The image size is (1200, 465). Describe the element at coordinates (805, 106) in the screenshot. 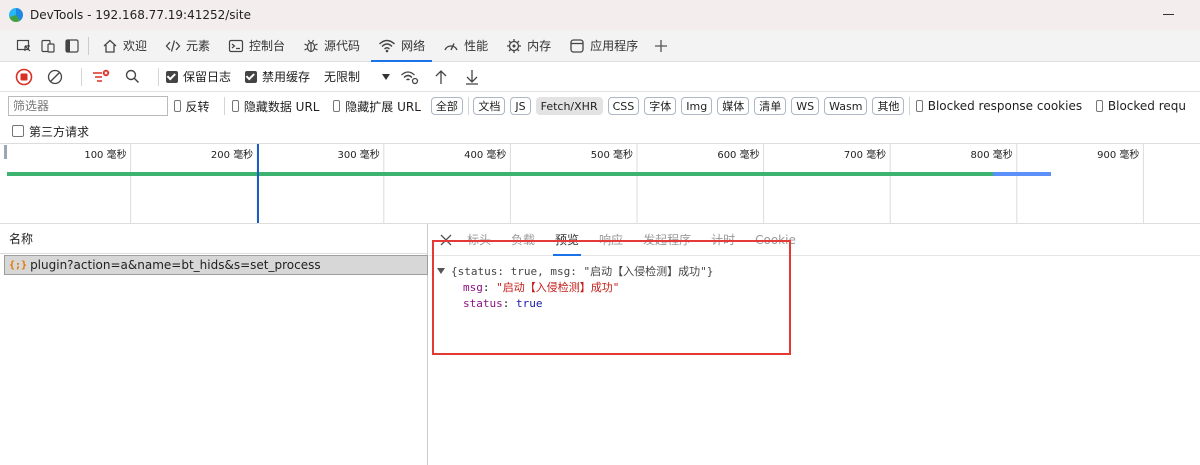

I see `type-chip-ws: WS` at that location.